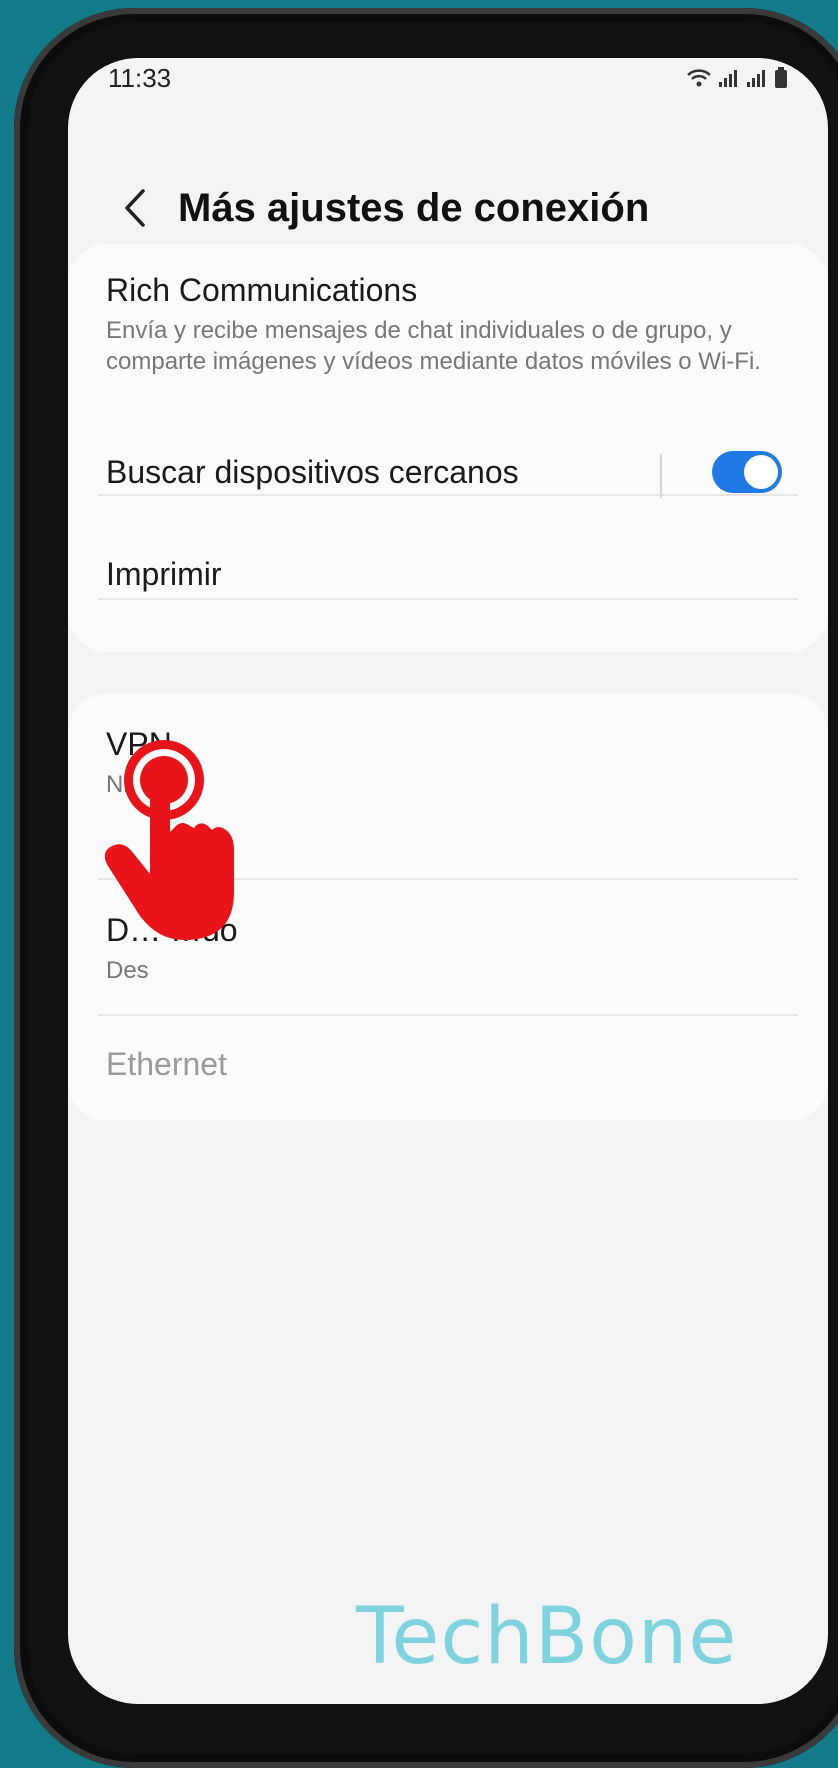 The image size is (838, 1768). I want to click on battery-icon, so click(781, 77).